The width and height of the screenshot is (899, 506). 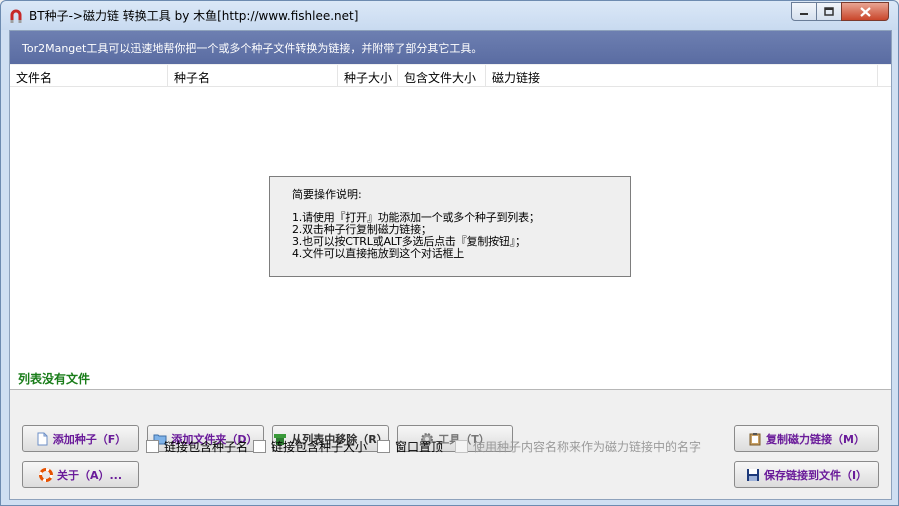 I want to click on use-content-name-checkbox: 使用种子内容名称来作为磁力链接中的名字, so click(x=578, y=446).